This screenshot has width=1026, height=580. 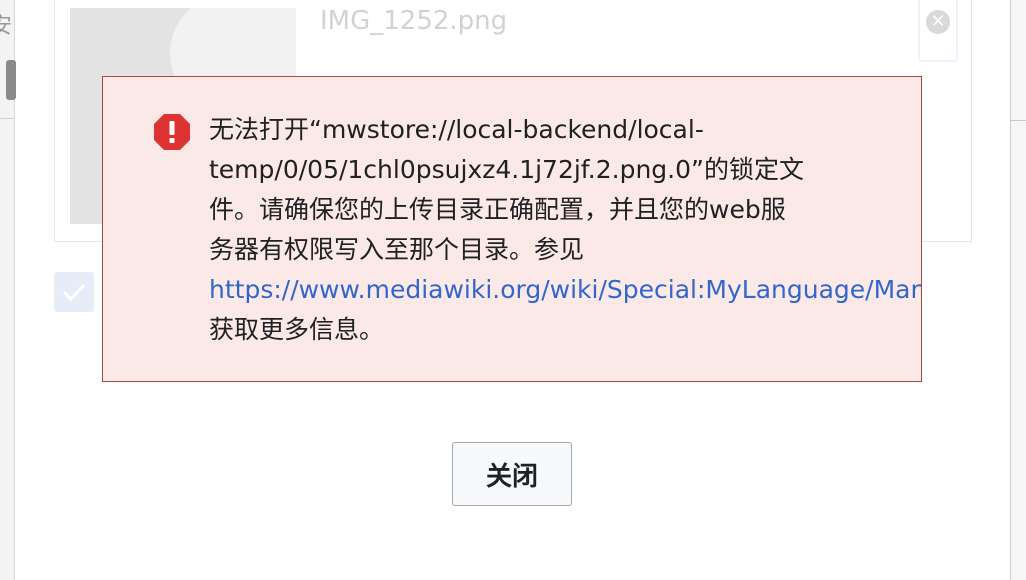 I want to click on error-message-line: 件。请确保您的上传目录正确配置，并且您的web服, so click(x=497, y=209).